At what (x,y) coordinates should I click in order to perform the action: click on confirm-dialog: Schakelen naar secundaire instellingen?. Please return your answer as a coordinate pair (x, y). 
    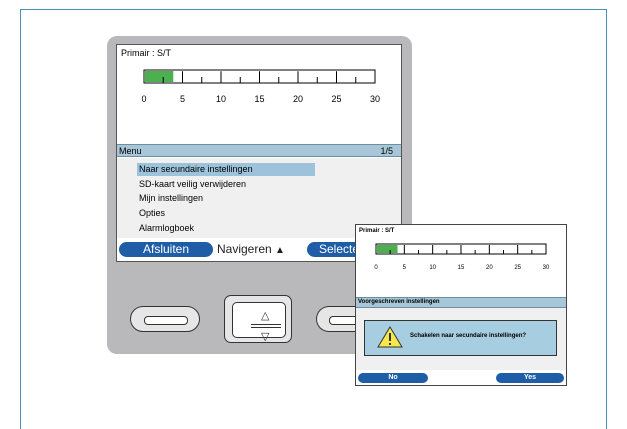
    Looking at the image, I should click on (460, 338).